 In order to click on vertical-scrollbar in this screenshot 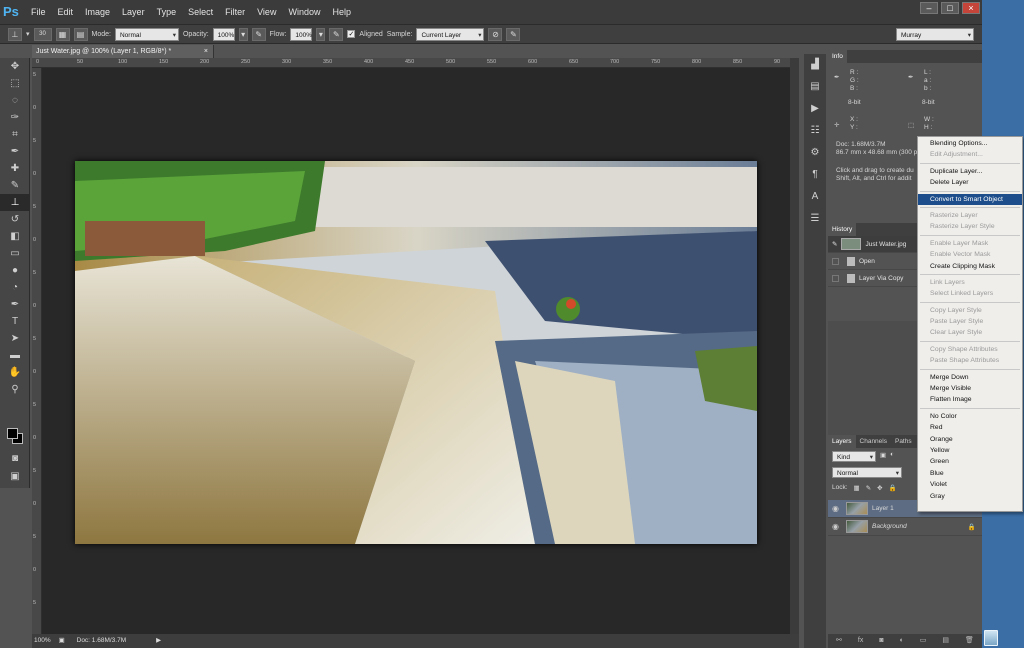, I will do `click(794, 346)`.